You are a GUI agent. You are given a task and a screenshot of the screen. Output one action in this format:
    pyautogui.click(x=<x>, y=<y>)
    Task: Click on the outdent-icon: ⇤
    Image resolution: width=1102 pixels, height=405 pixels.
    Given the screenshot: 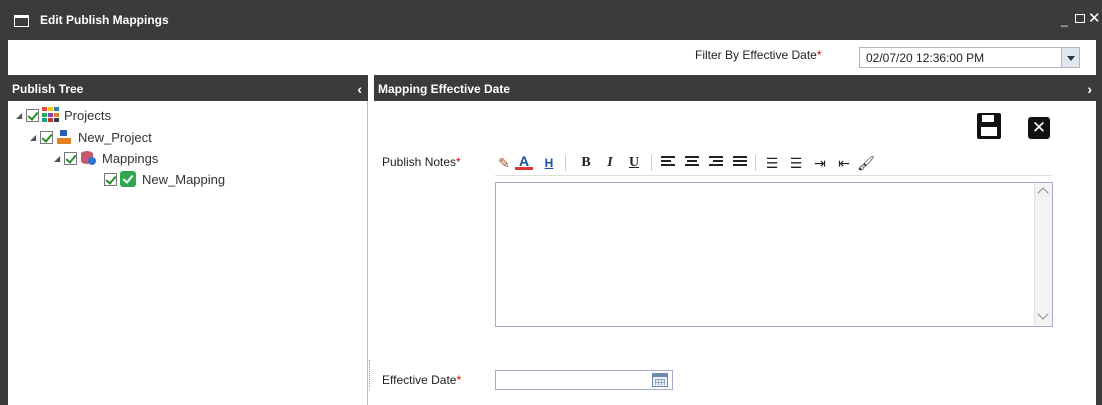 What is the action you would take?
    pyautogui.click(x=844, y=163)
    